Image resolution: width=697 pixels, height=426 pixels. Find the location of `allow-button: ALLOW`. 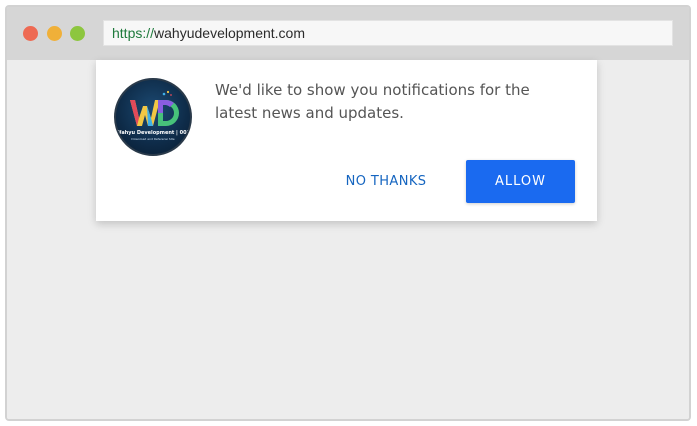

allow-button: ALLOW is located at coordinates (520, 181).